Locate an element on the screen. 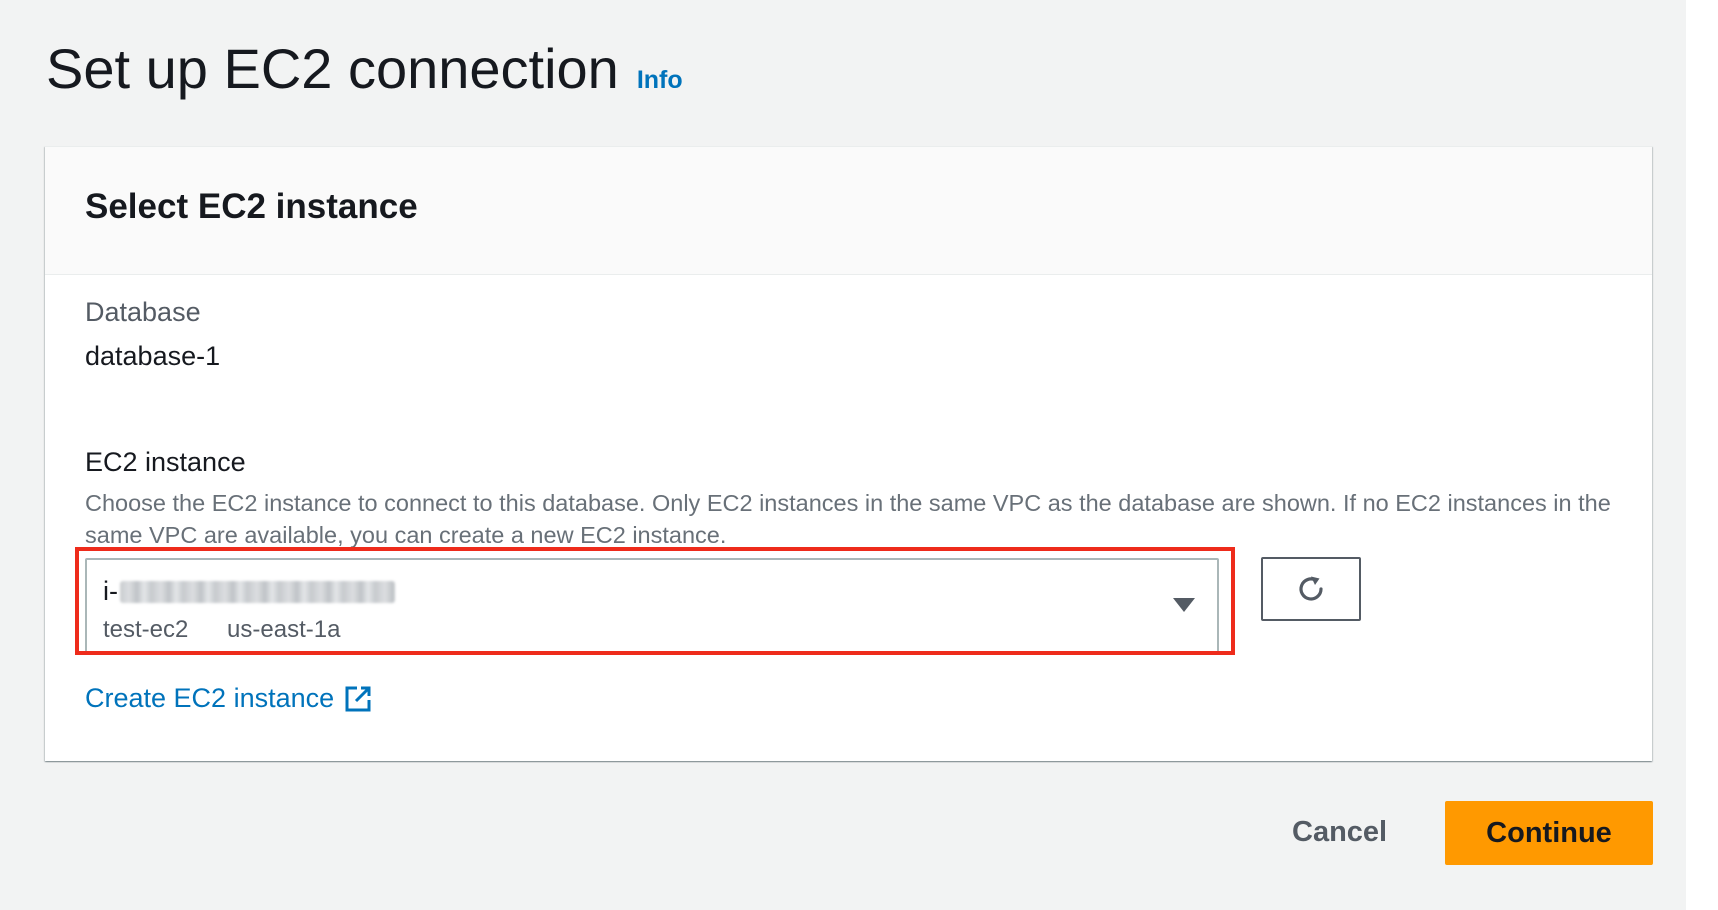 The image size is (1718, 910). create-ec2-instance-label: Create EC2 instance is located at coordinates (210, 698).